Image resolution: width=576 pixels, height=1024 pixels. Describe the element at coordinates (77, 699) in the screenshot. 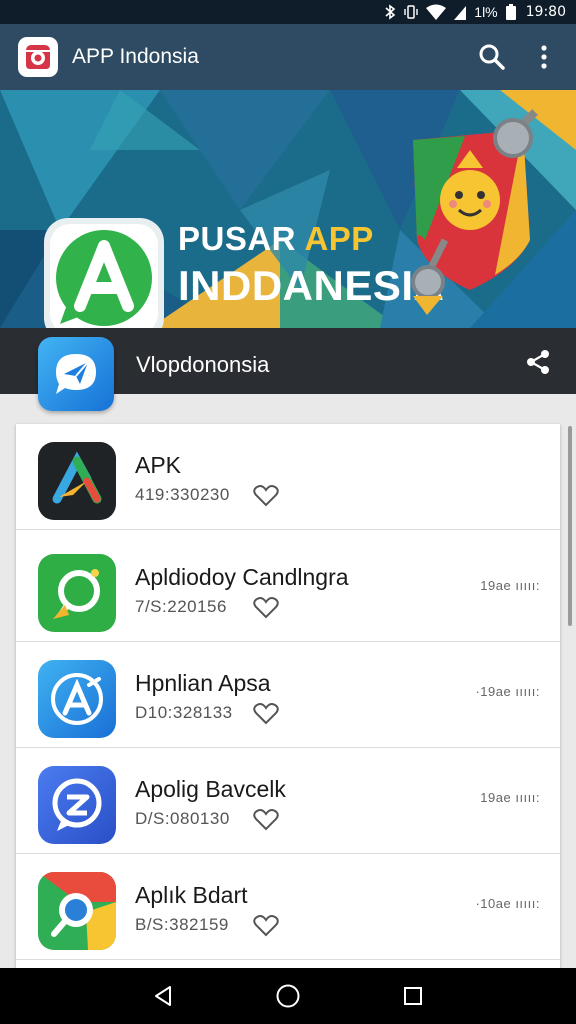

I see `appstore-icon` at that location.